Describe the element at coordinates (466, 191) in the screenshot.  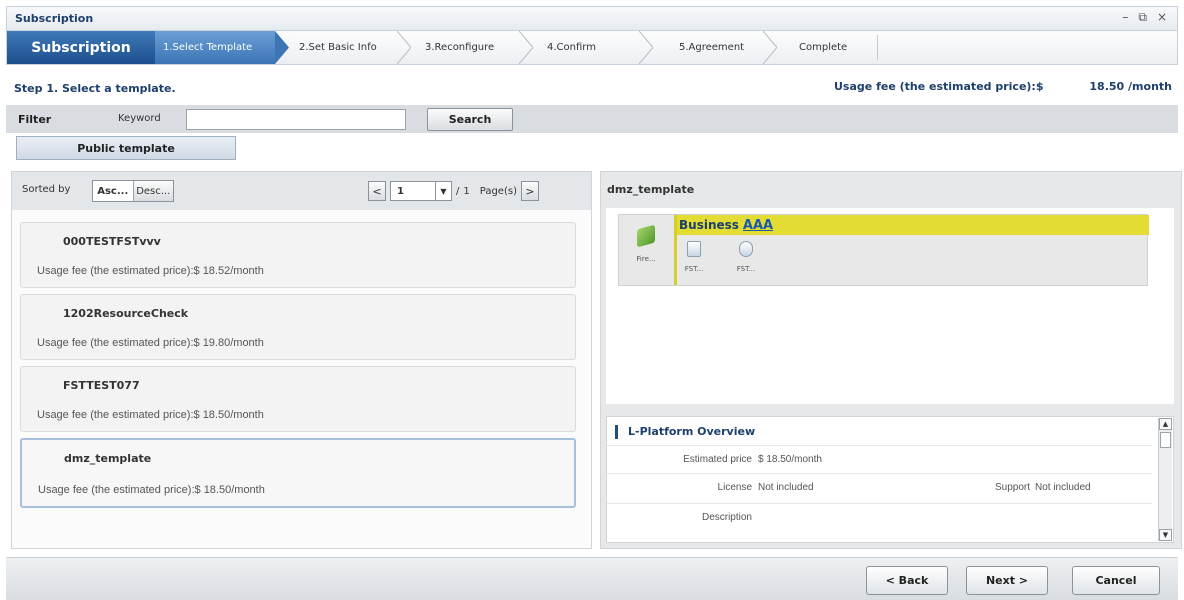
I see `page-total: 1` at that location.